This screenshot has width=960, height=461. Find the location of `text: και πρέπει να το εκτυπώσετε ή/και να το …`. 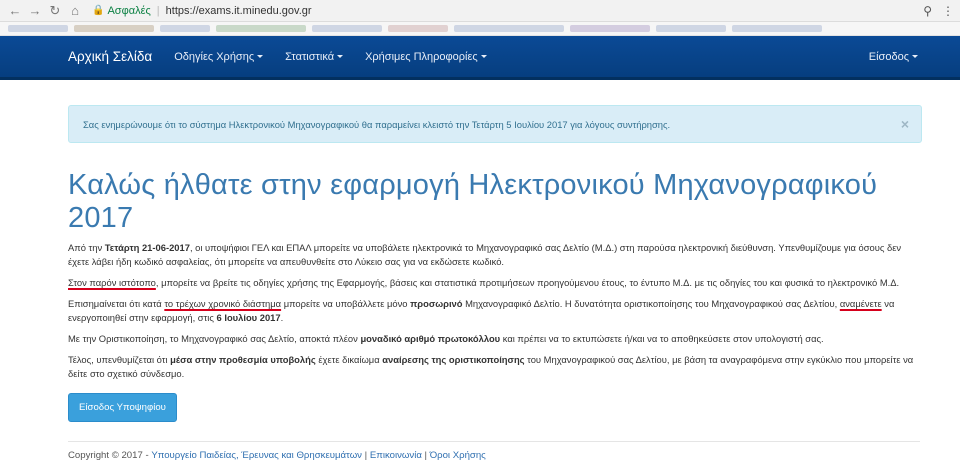

text: και πρέπει να το εκτυπώσετε ή/και να το … is located at coordinates (662, 338).